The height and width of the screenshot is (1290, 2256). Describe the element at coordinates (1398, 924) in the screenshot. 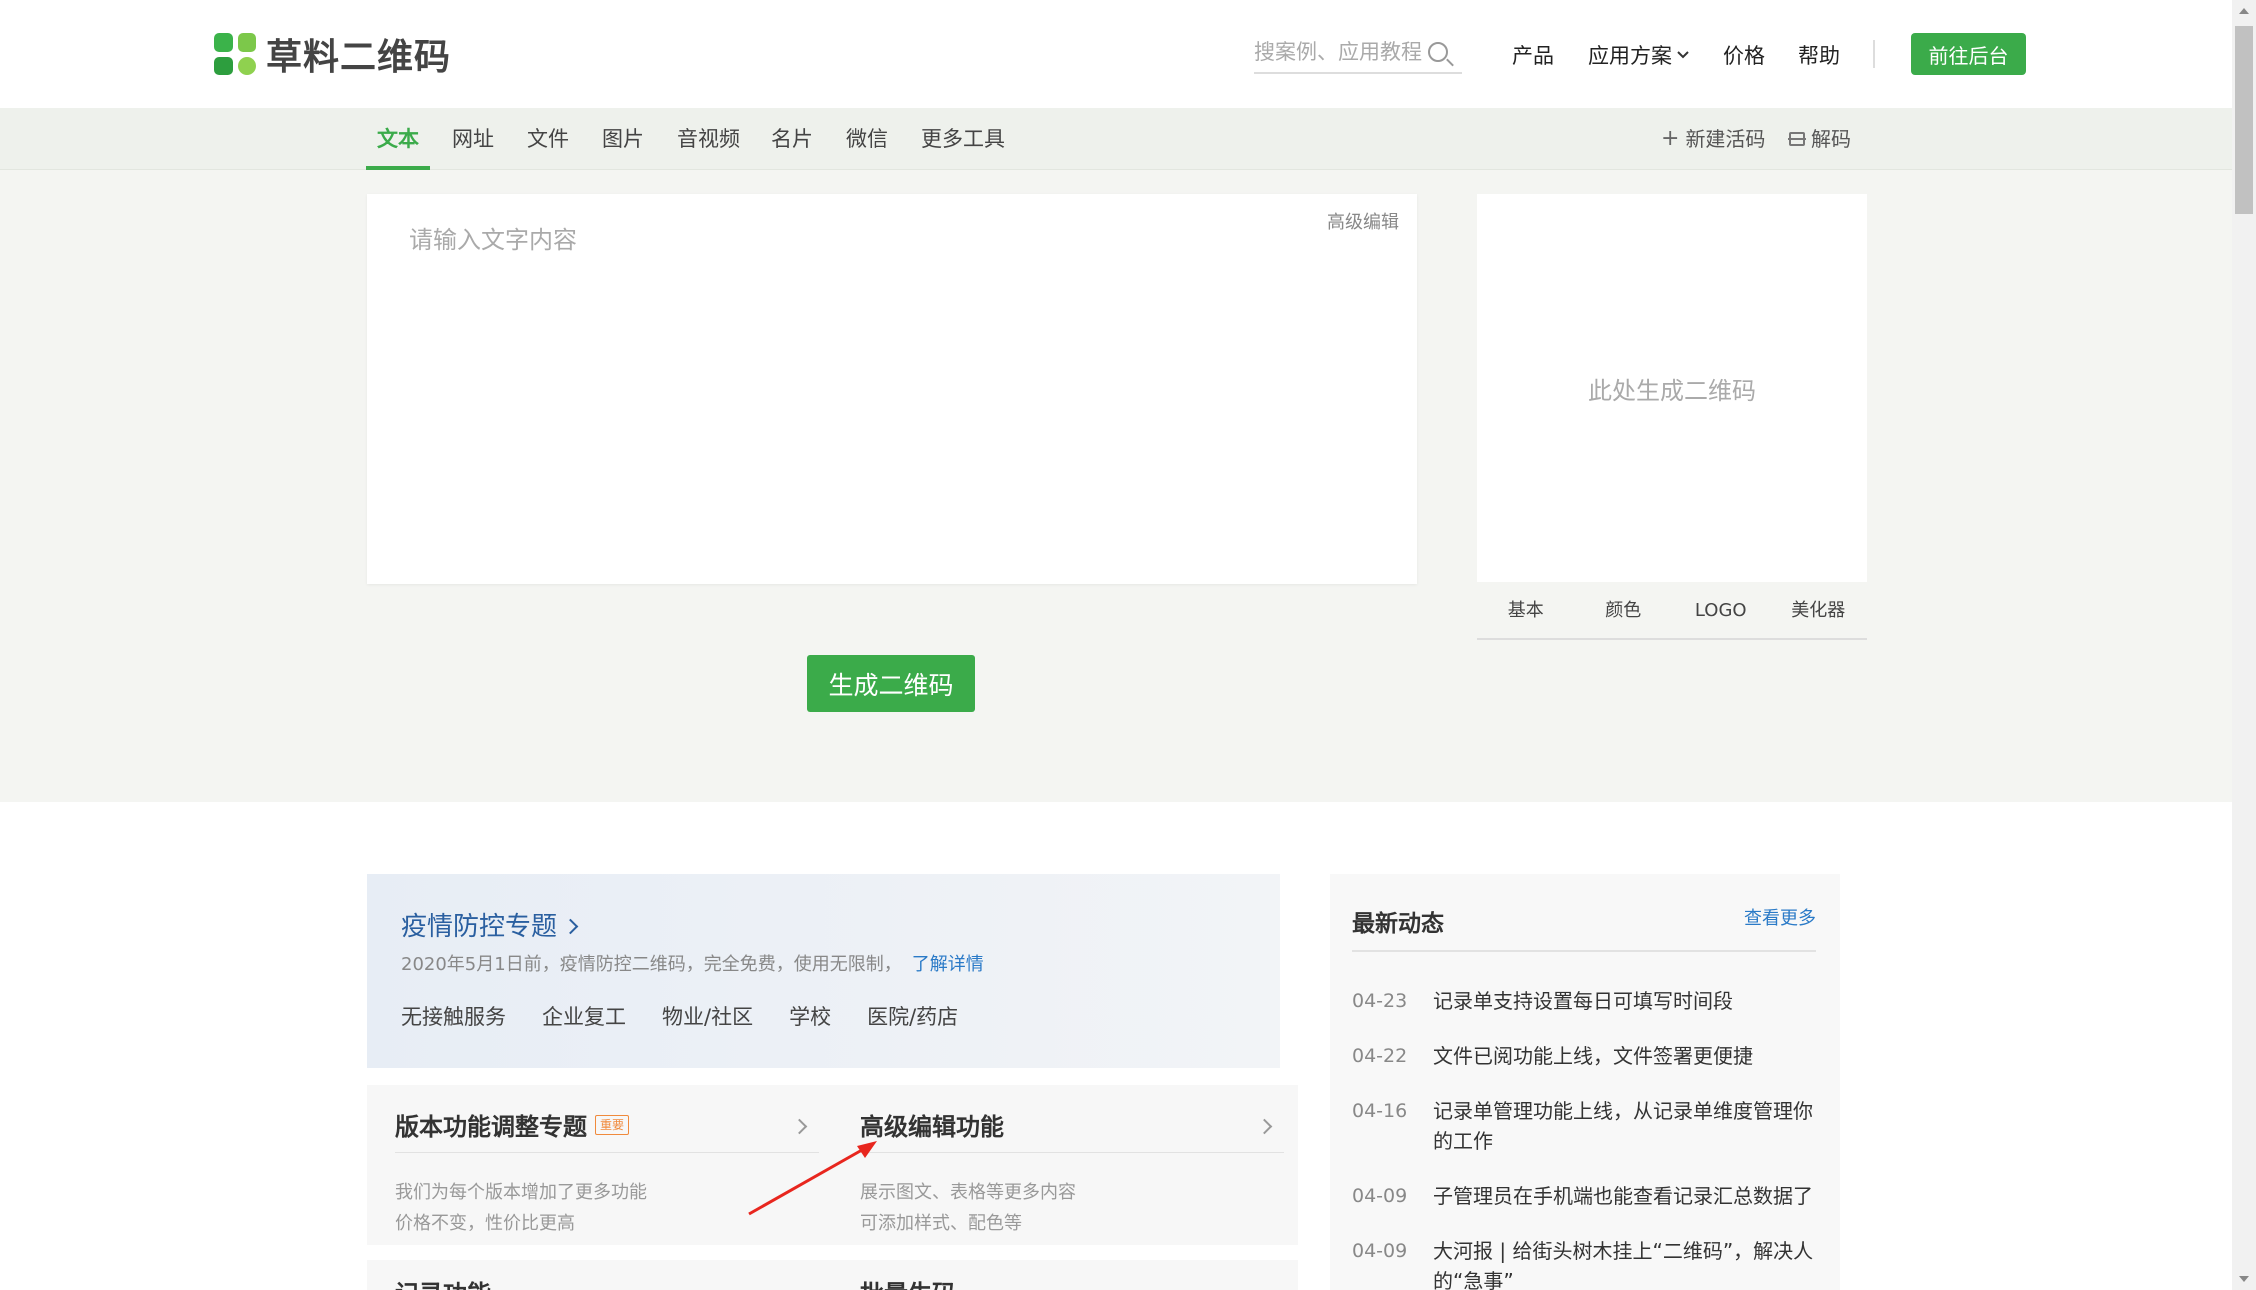

I see `news-title: 最新动态` at that location.